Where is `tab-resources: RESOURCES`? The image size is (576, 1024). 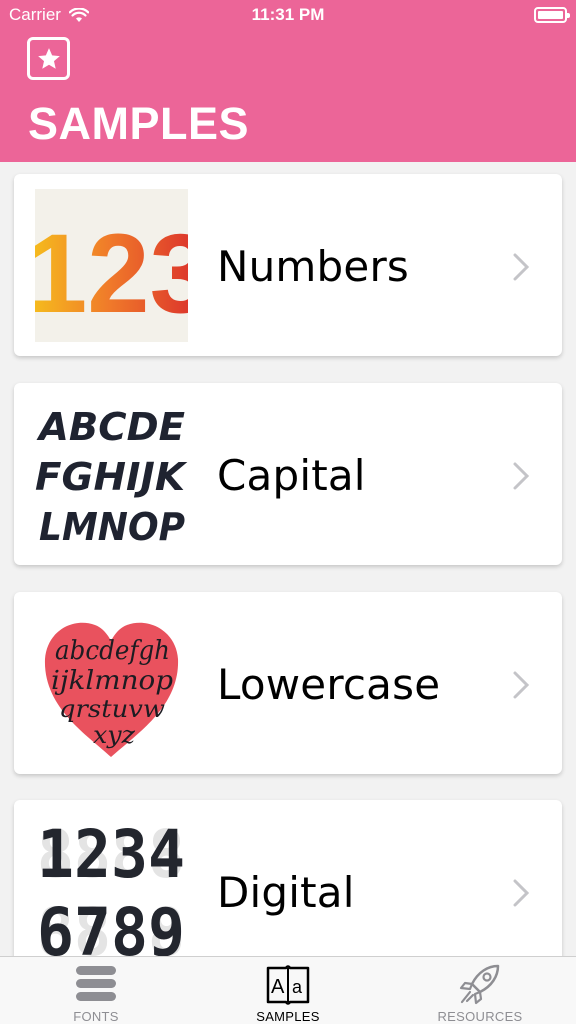
tab-resources: RESOURCES is located at coordinates (480, 990).